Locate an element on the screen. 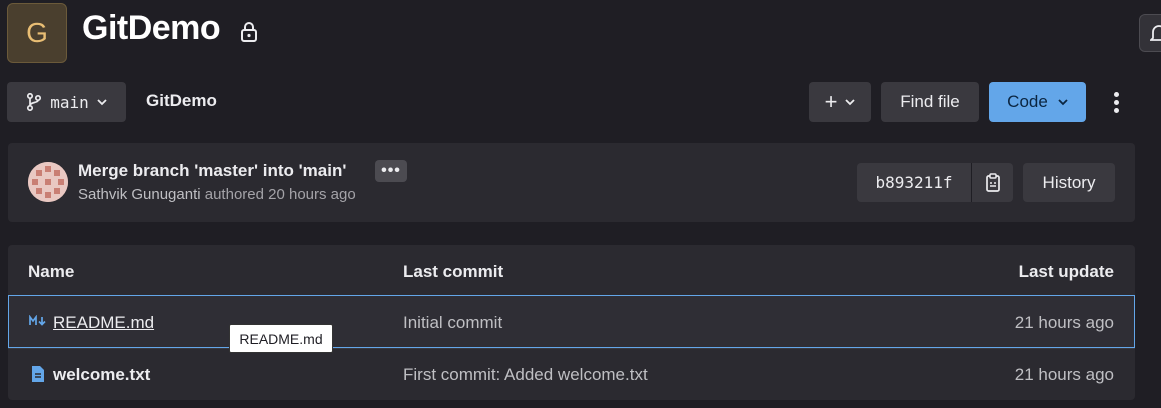  commit-message-link: Merge branch 'master' into 'main' is located at coordinates (212, 171).